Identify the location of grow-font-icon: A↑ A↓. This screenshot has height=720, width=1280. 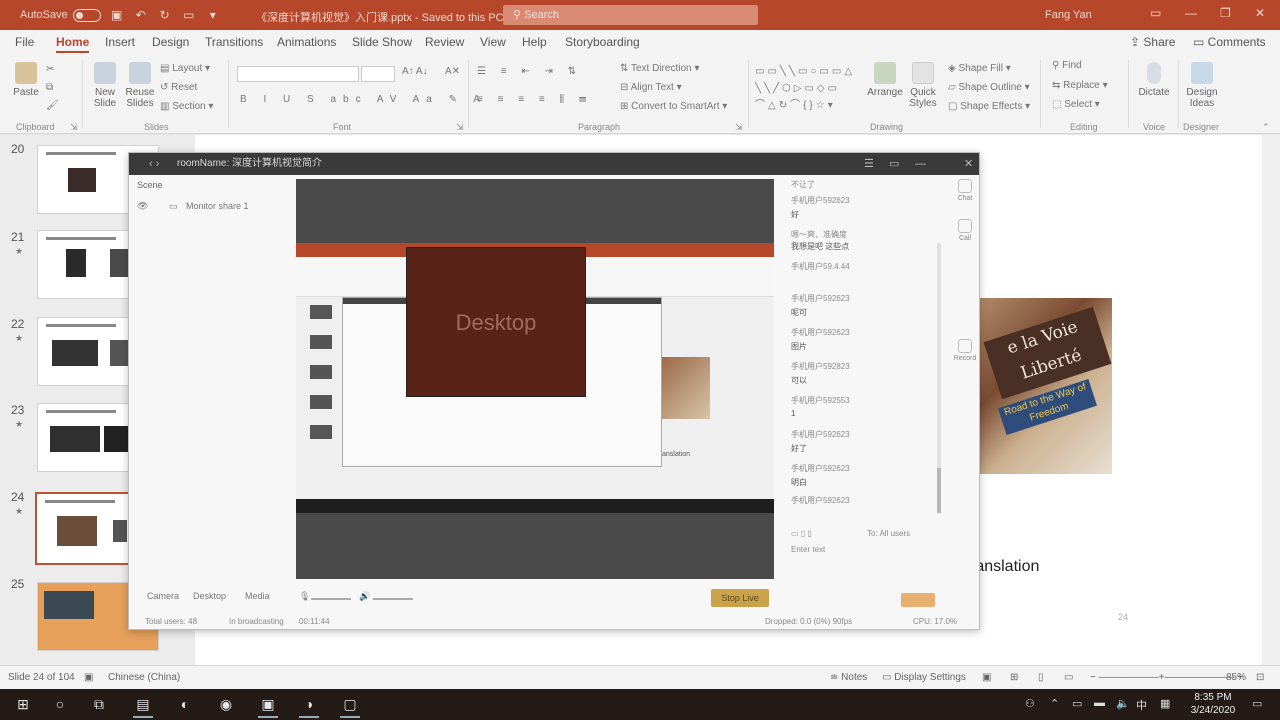
(415, 71).